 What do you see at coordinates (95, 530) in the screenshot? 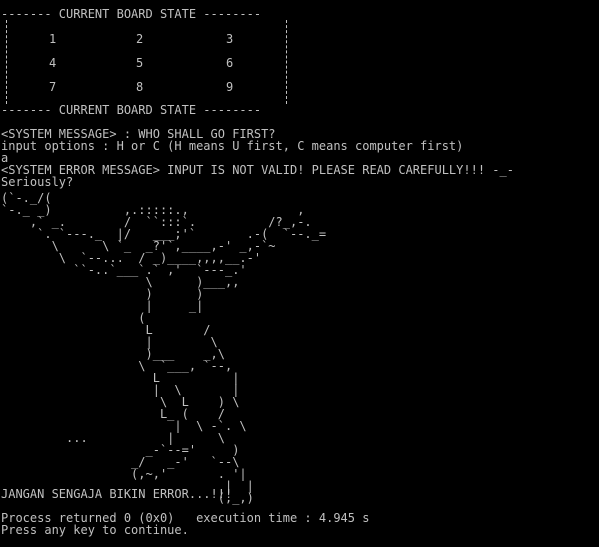
I see `press-any-key: Press any key to continue.` at bounding box center [95, 530].